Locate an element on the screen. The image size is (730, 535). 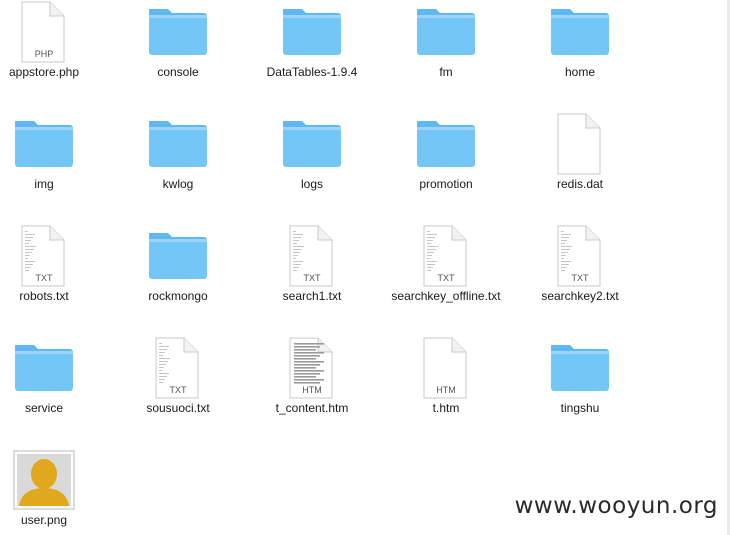
file-name-label: fm is located at coordinates (446, 72).